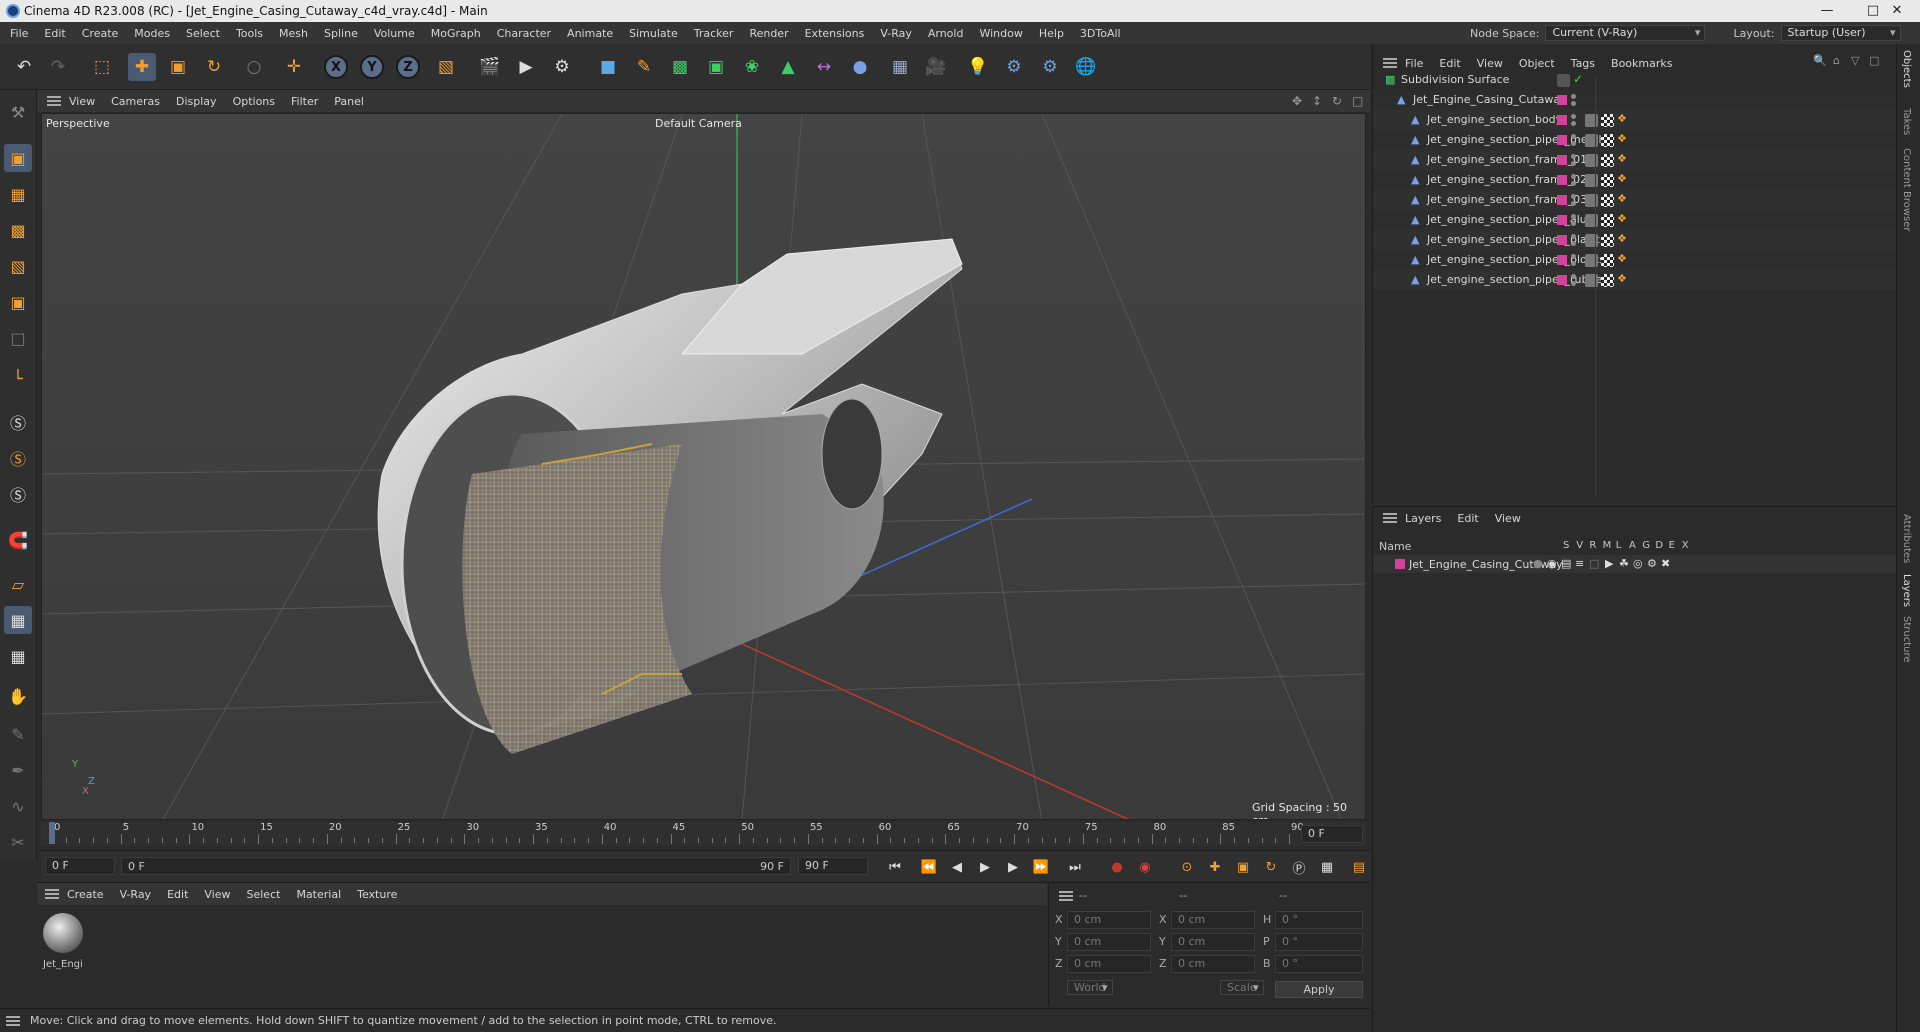 The image size is (1920, 1032). Describe the element at coordinates (377, 894) in the screenshot. I see `material-menu-texture: Texture` at that location.